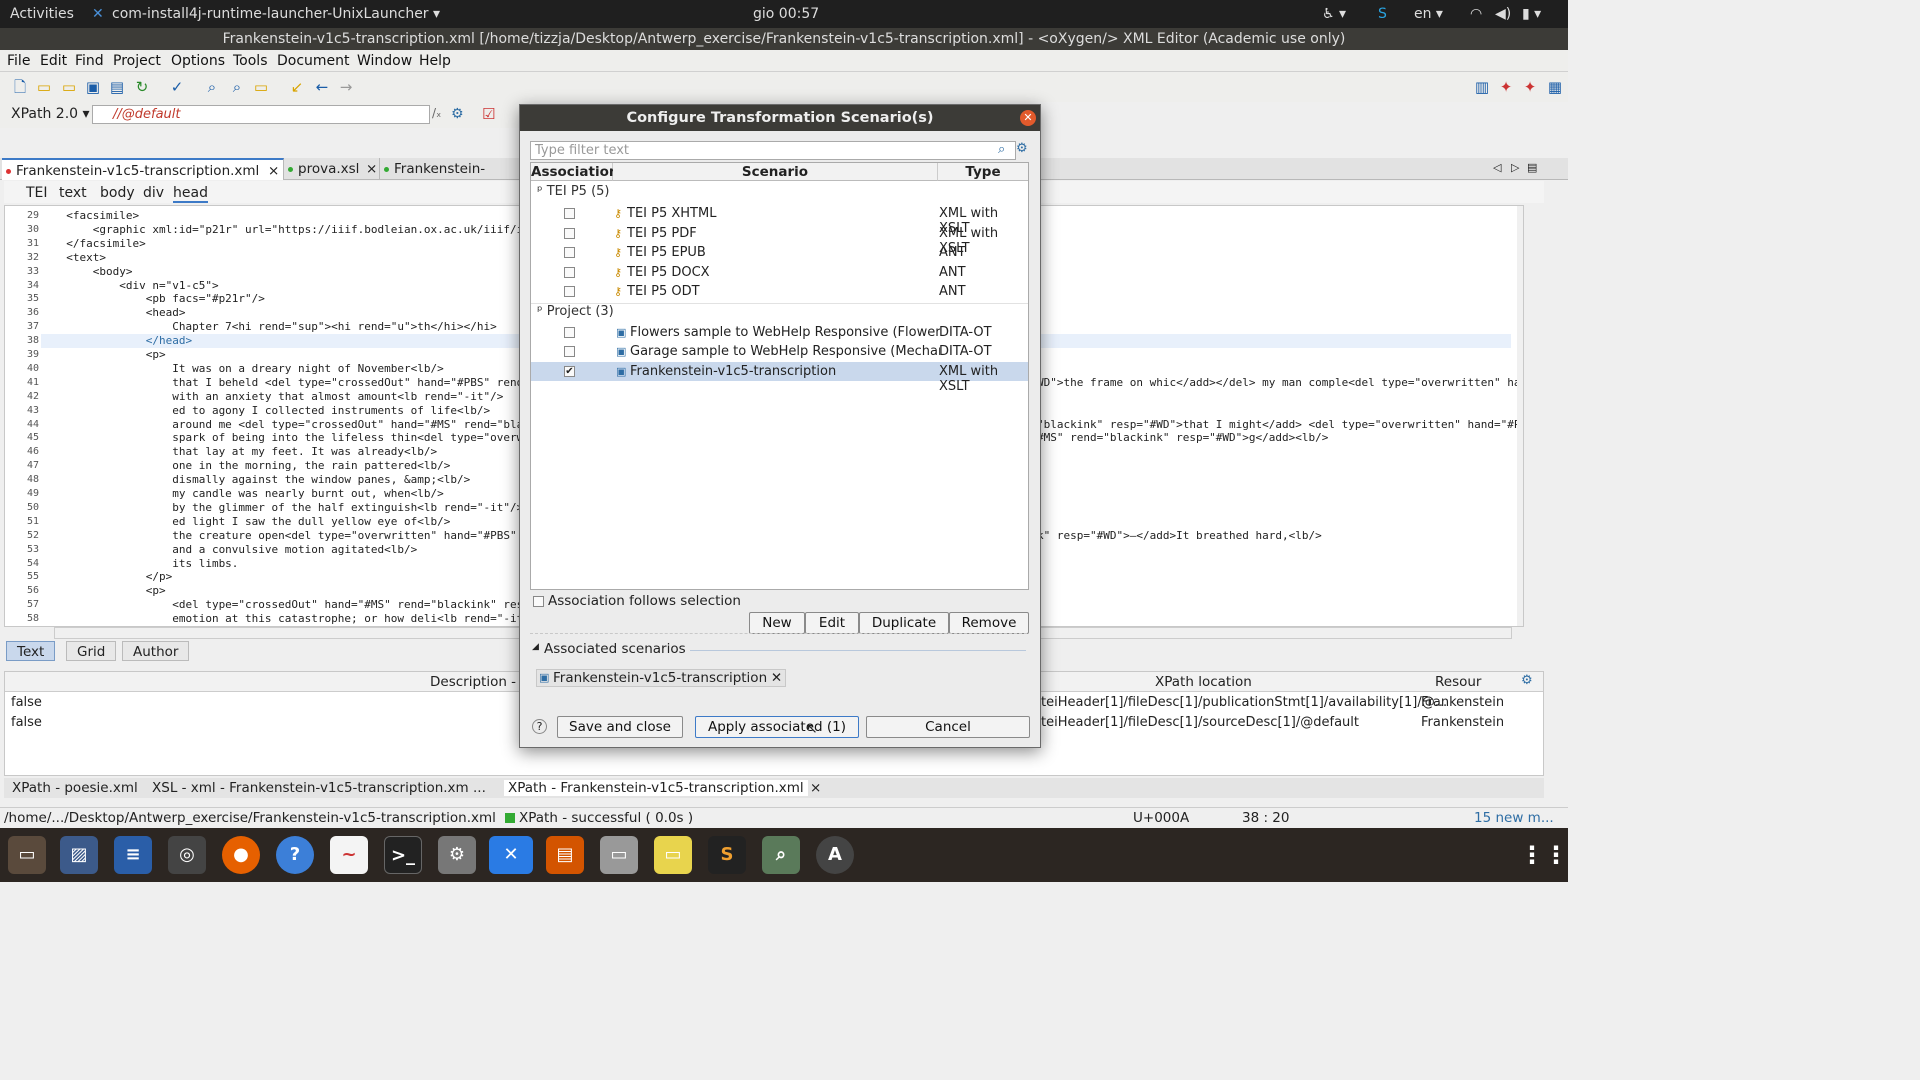 Image resolution: width=1920 pixels, height=1080 pixels. What do you see at coordinates (773, 150) in the screenshot?
I see `filter-input: Type filter text` at bounding box center [773, 150].